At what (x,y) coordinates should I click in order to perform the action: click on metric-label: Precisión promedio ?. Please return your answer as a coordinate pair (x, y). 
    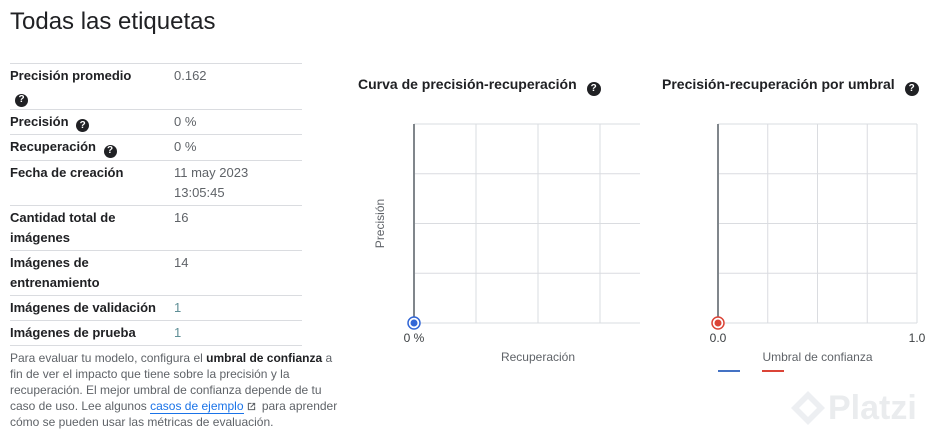
    Looking at the image, I should click on (92, 86).